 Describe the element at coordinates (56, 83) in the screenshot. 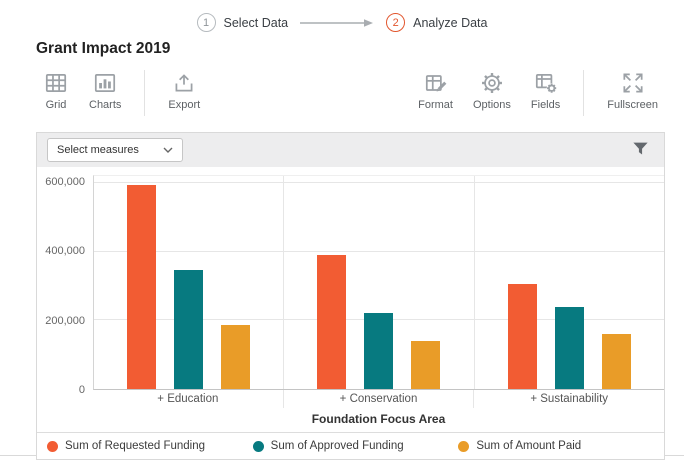

I see `grid-icon` at that location.